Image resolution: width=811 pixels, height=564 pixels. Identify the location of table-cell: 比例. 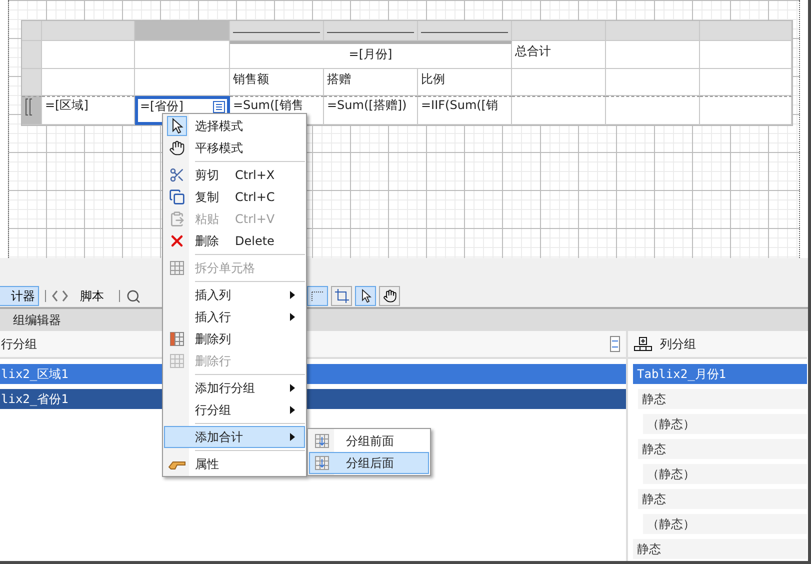
(465, 82).